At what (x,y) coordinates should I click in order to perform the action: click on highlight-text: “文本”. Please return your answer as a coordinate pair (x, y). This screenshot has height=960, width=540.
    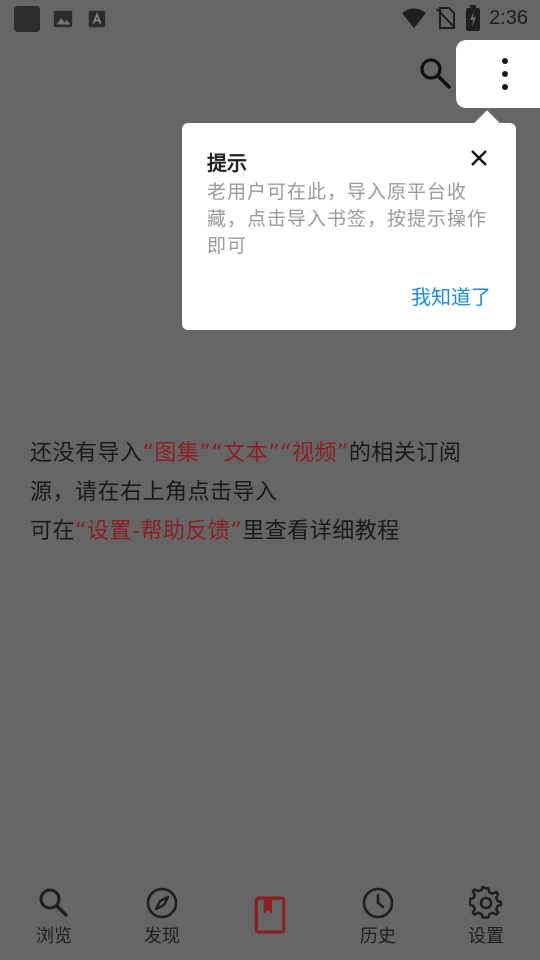
    Looking at the image, I should click on (246, 453).